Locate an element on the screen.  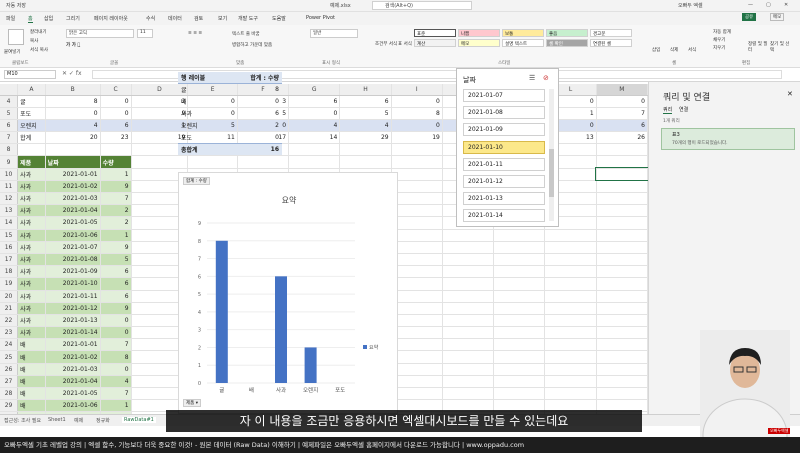
menu-tab: Power Pivot is located at coordinates (320, 18).